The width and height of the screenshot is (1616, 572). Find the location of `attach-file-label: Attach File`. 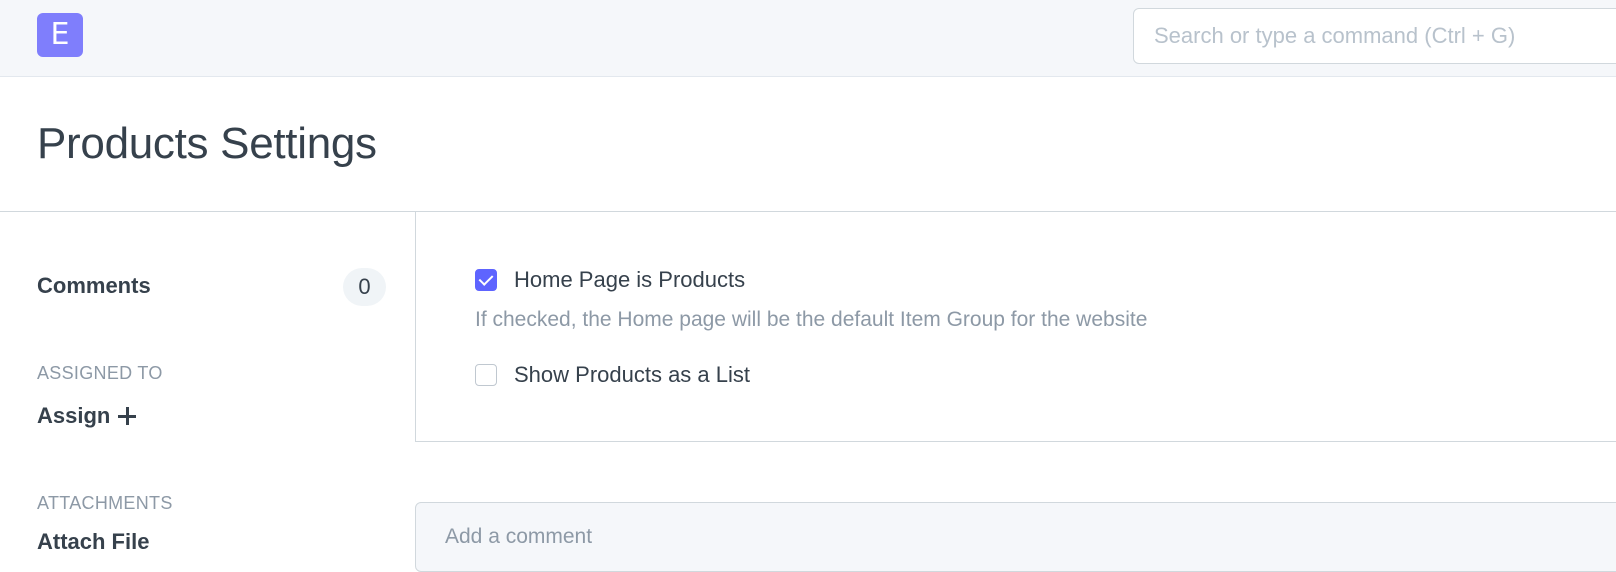

attach-file-label: Attach File is located at coordinates (93, 541).